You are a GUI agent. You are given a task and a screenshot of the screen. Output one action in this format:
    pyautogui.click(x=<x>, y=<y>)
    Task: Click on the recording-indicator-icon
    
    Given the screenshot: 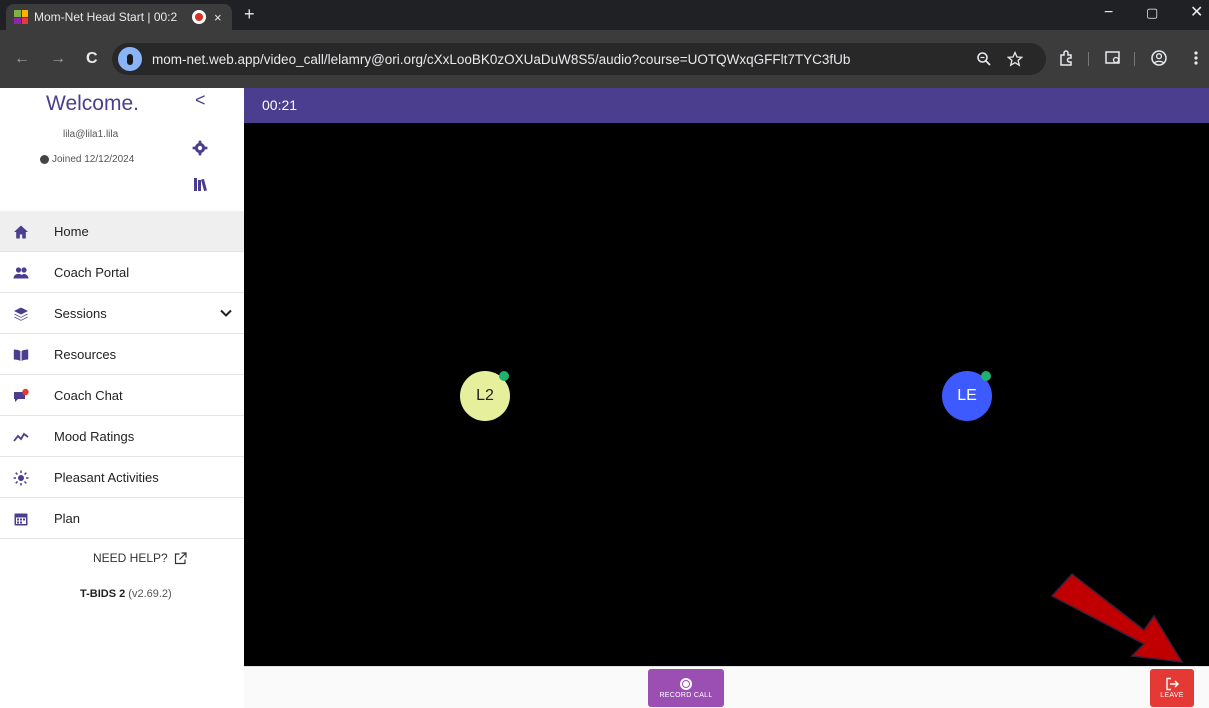 What is the action you would take?
    pyautogui.click(x=199, y=17)
    